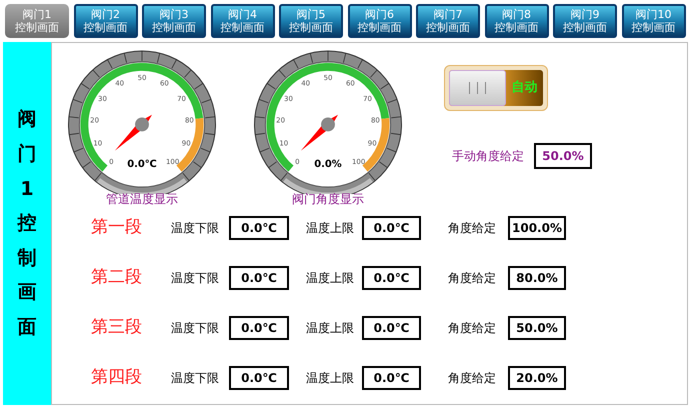 This screenshot has height=408, width=692. I want to click on angle-field: 50.0%, so click(537, 328).